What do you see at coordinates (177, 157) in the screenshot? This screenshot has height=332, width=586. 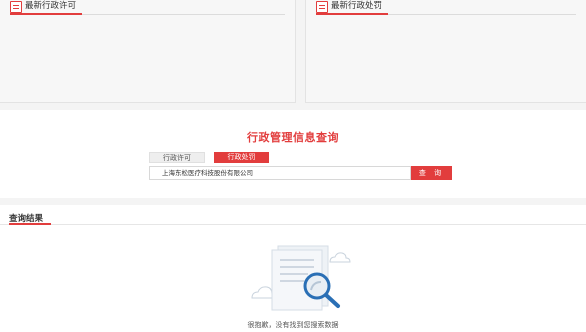 I see `tab-administrative-permit: 行政许可` at bounding box center [177, 157].